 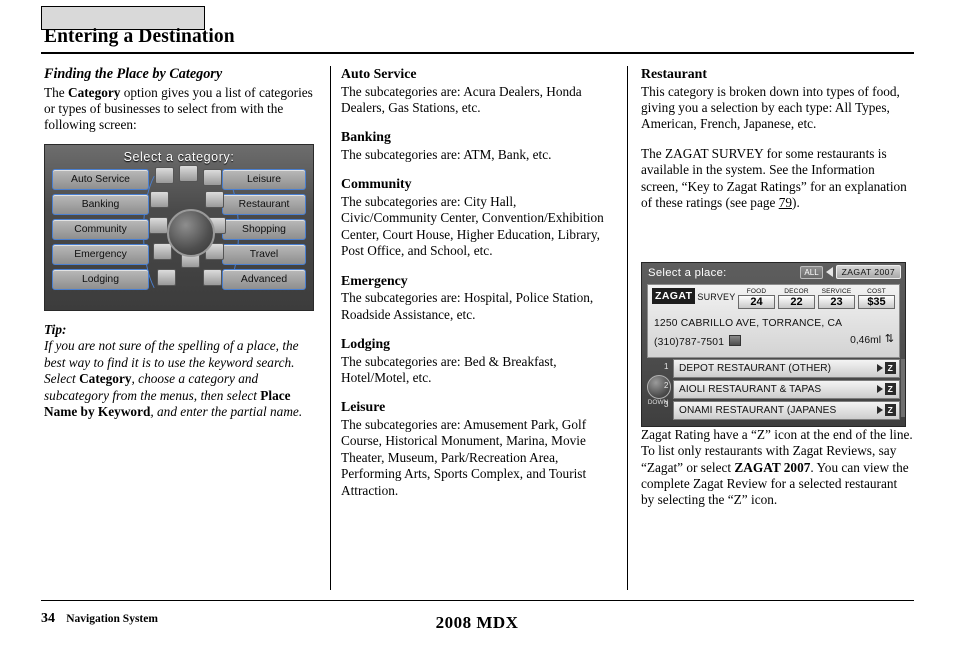 What do you see at coordinates (666, 366) in the screenshot?
I see `place-item-number-1: 1` at bounding box center [666, 366].